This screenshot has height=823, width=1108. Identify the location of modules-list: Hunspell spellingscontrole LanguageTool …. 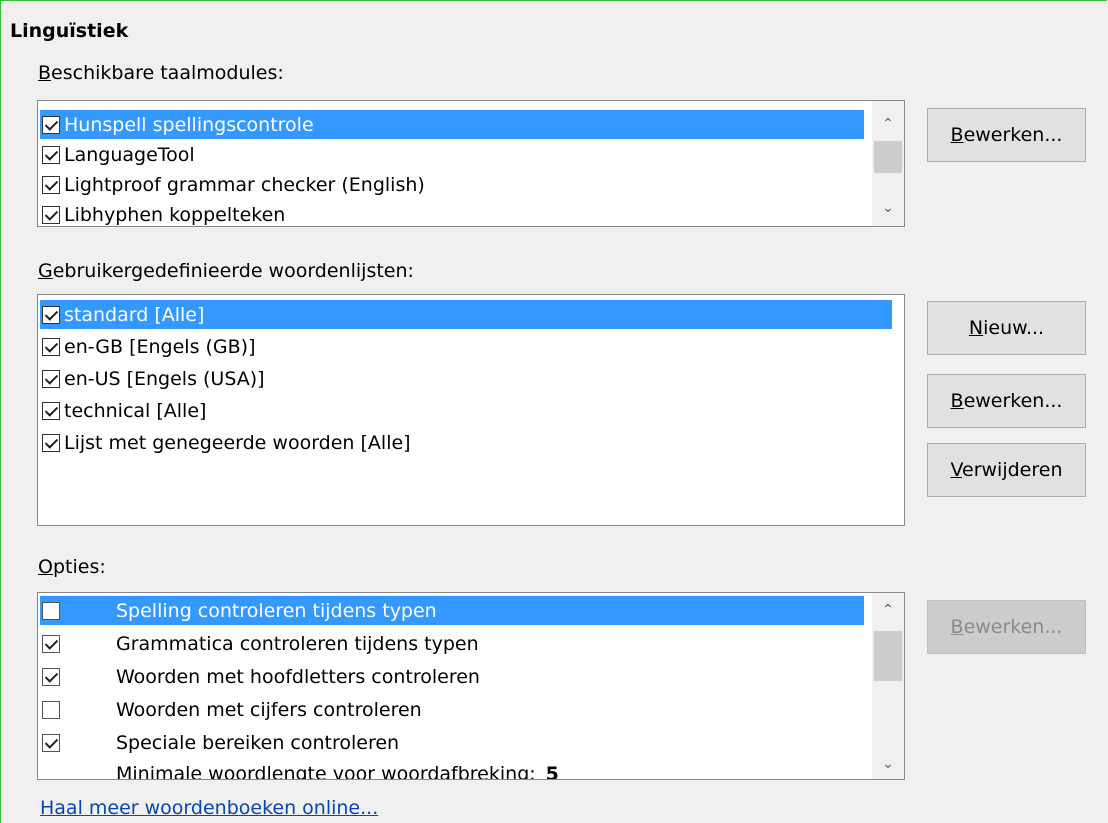
(471, 163).